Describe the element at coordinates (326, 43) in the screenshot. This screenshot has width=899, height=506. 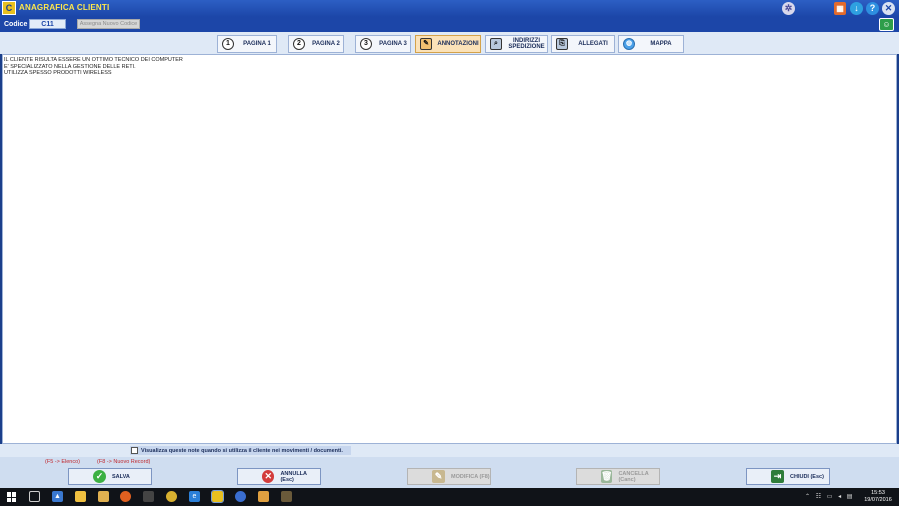
I see `tab-label: PAGINA 2` at that location.